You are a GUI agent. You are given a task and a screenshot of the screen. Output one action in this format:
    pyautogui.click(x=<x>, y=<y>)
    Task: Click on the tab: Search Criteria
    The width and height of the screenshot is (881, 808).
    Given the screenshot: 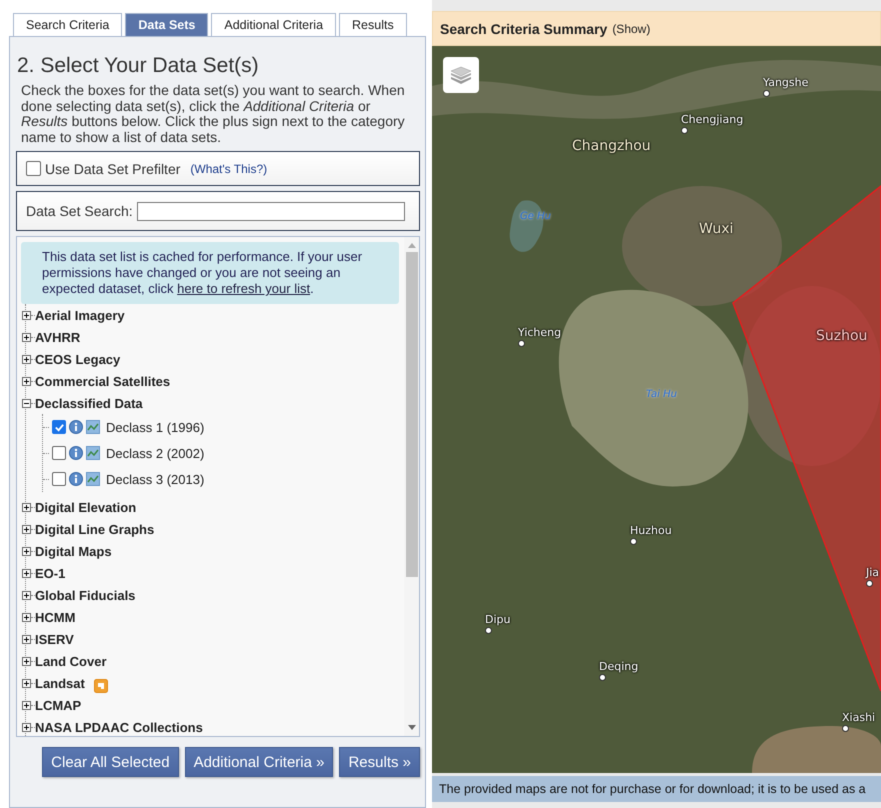 What is the action you would take?
    pyautogui.click(x=67, y=24)
    